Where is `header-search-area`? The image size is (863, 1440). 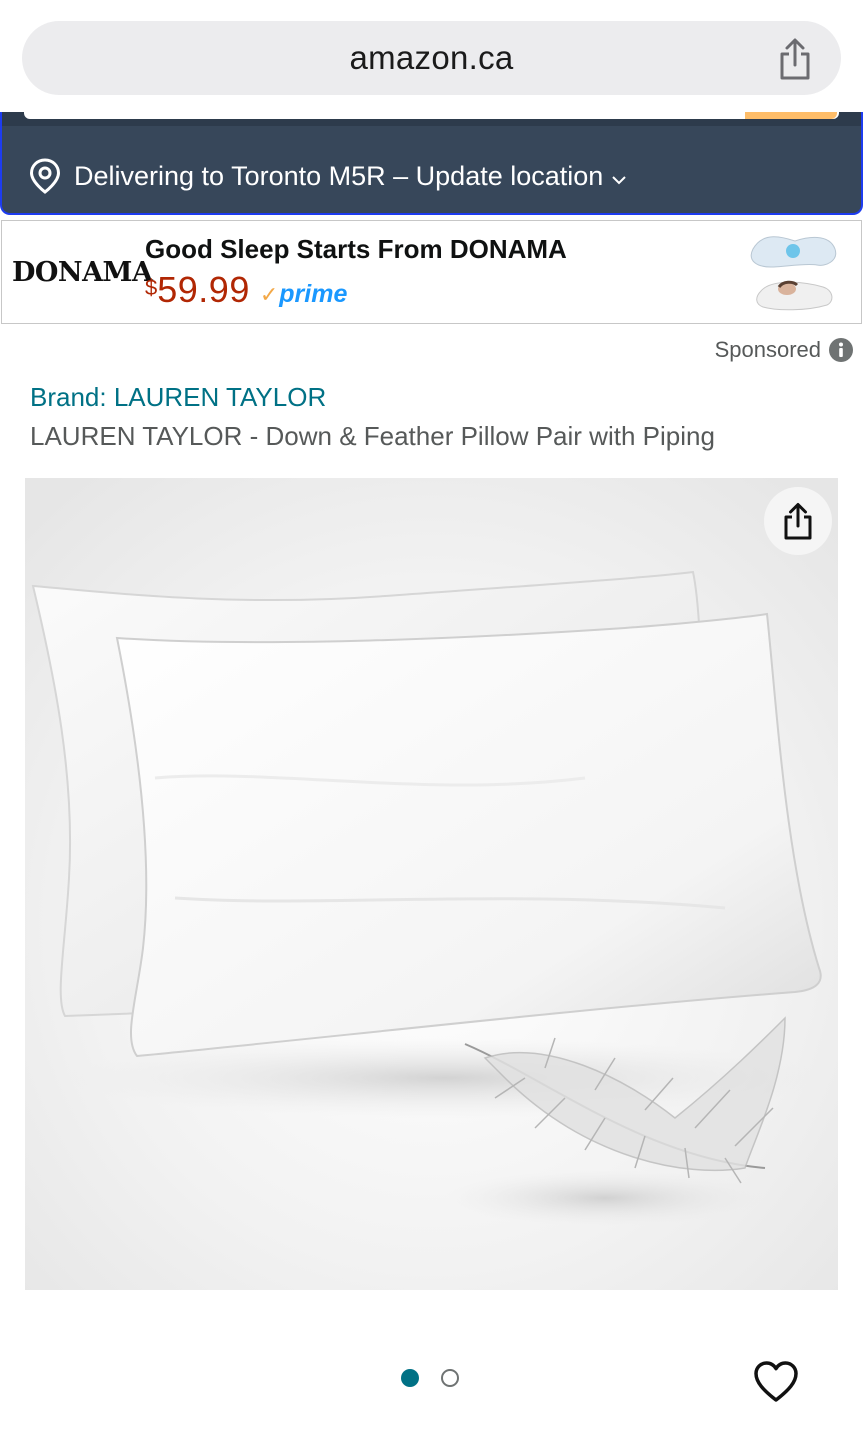 header-search-area is located at coordinates (431, 119).